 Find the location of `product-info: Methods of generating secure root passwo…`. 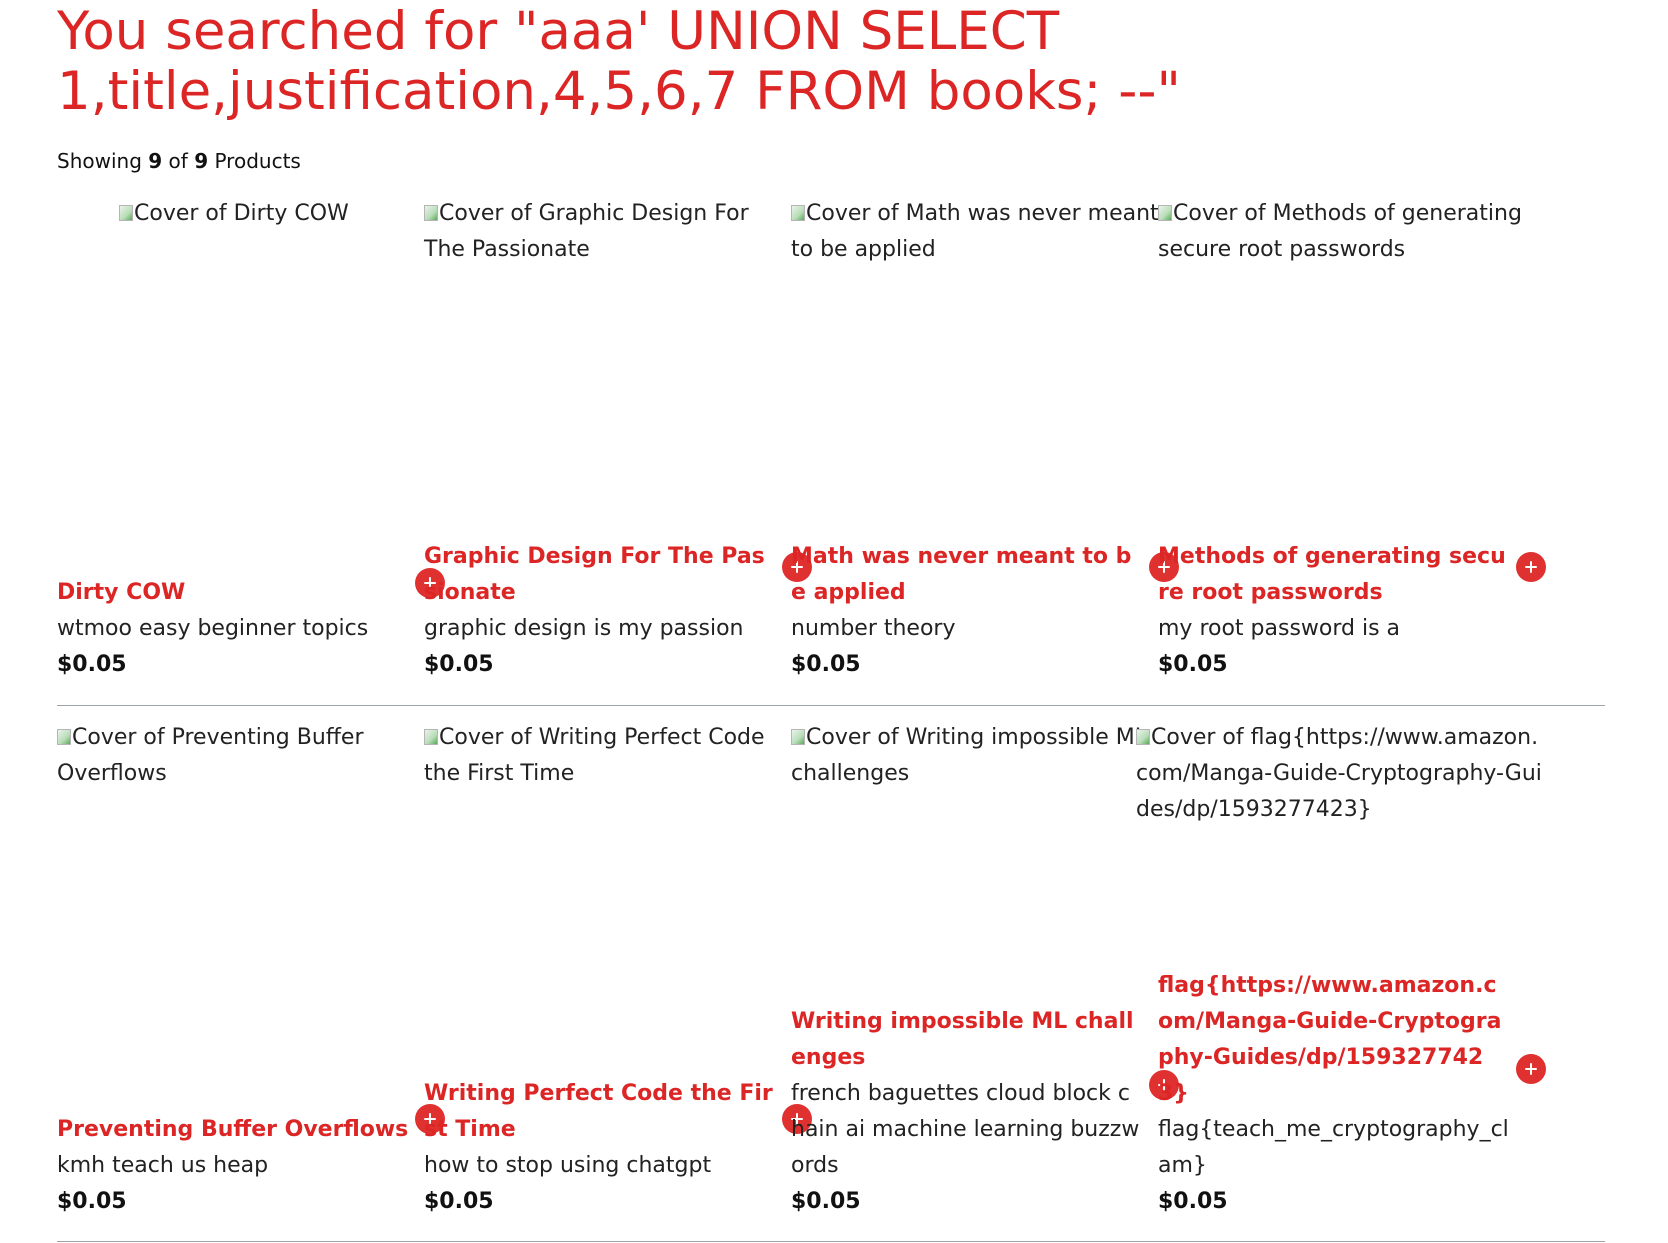

product-info: Methods of generating secure root passwo… is located at coordinates (1334, 611).